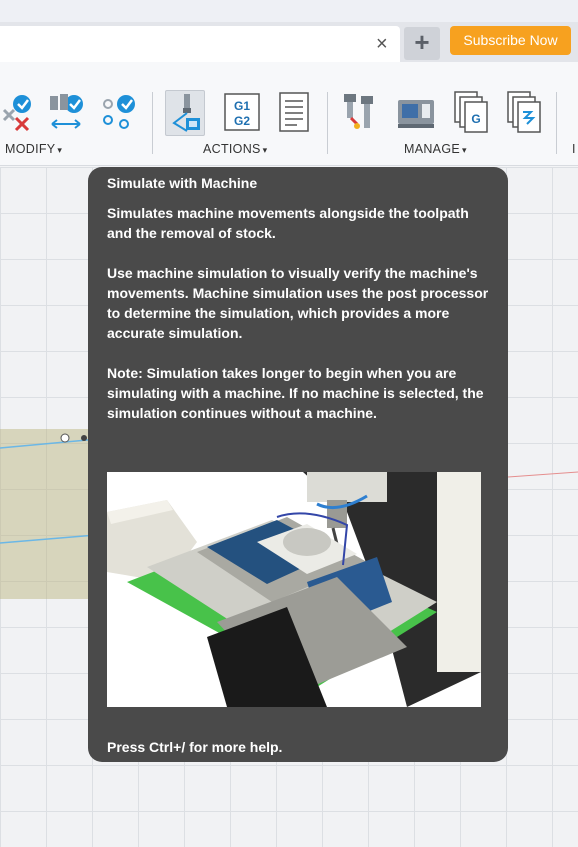  I want to click on active-document-tab, so click(200, 44).